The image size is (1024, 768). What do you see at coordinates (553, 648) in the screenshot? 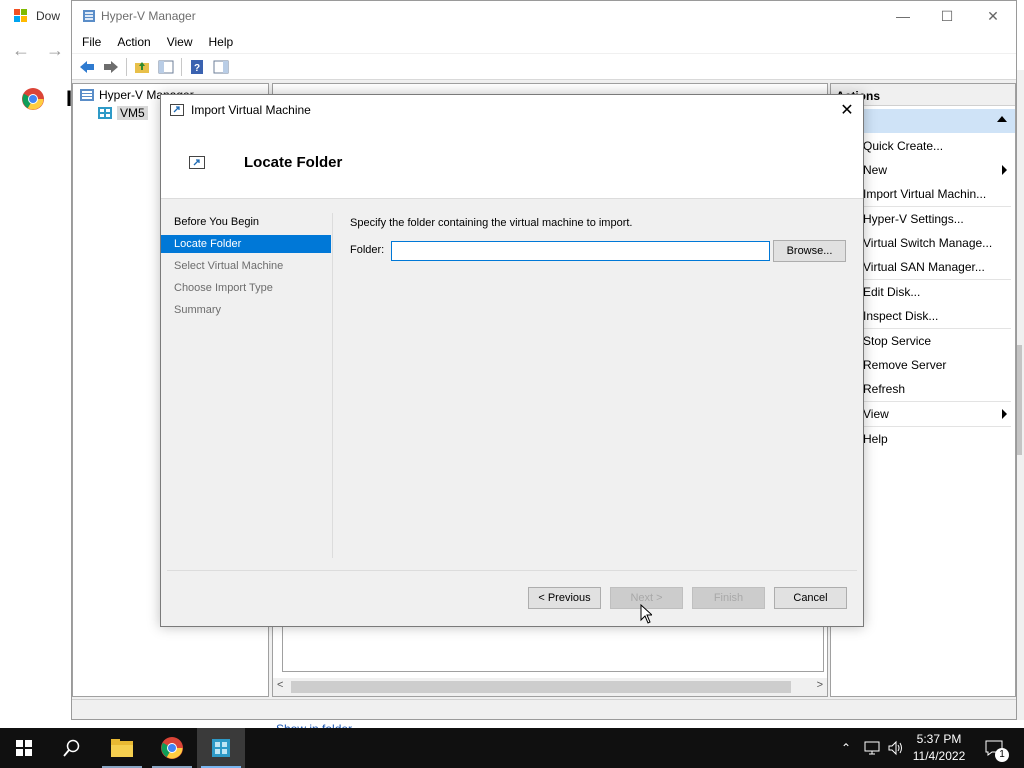
I see `details-panel` at bounding box center [553, 648].